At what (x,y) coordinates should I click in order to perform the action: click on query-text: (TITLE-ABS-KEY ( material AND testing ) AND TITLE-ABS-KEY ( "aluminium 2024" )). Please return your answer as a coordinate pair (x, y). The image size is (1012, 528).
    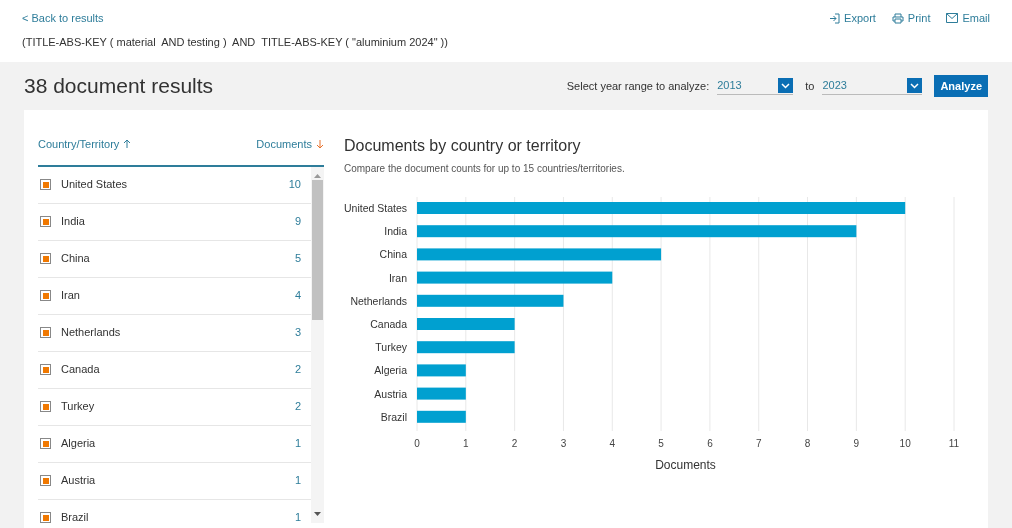
    Looking at the image, I should click on (235, 42).